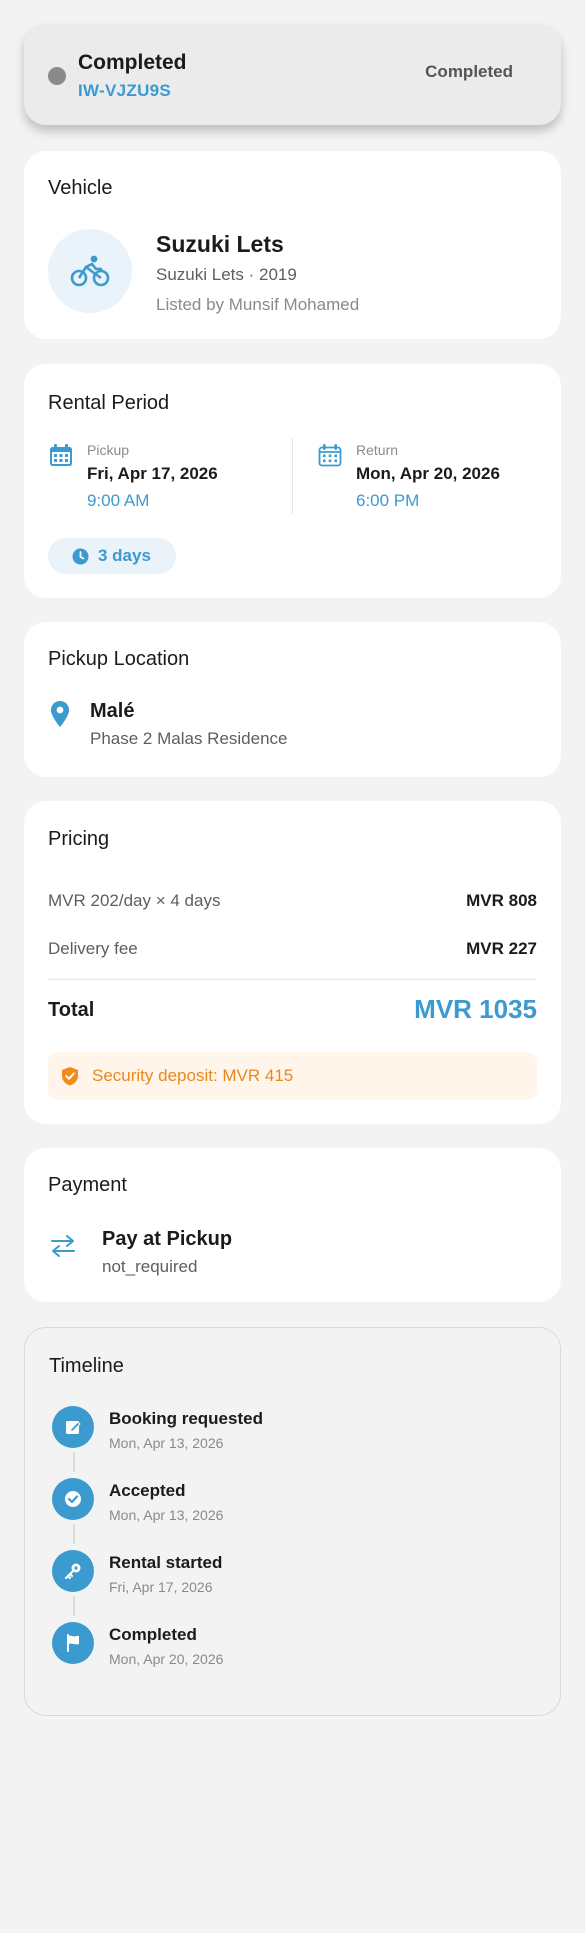 The image size is (585, 1933). I want to click on section-title-pricing: Pricing, so click(79, 839).